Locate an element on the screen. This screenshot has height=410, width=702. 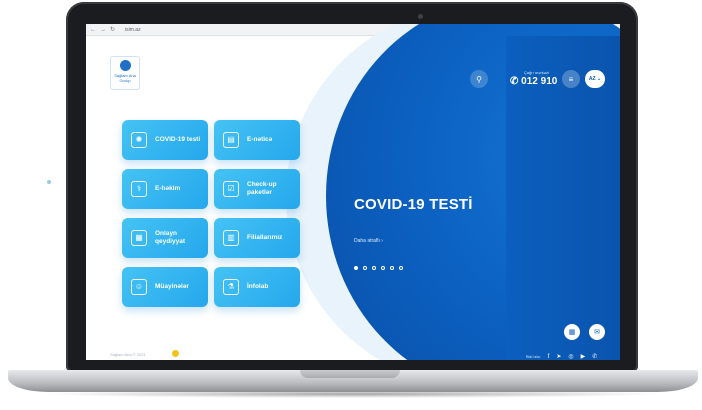
service-tile-label: Filiallarımız is located at coordinates (265, 237).